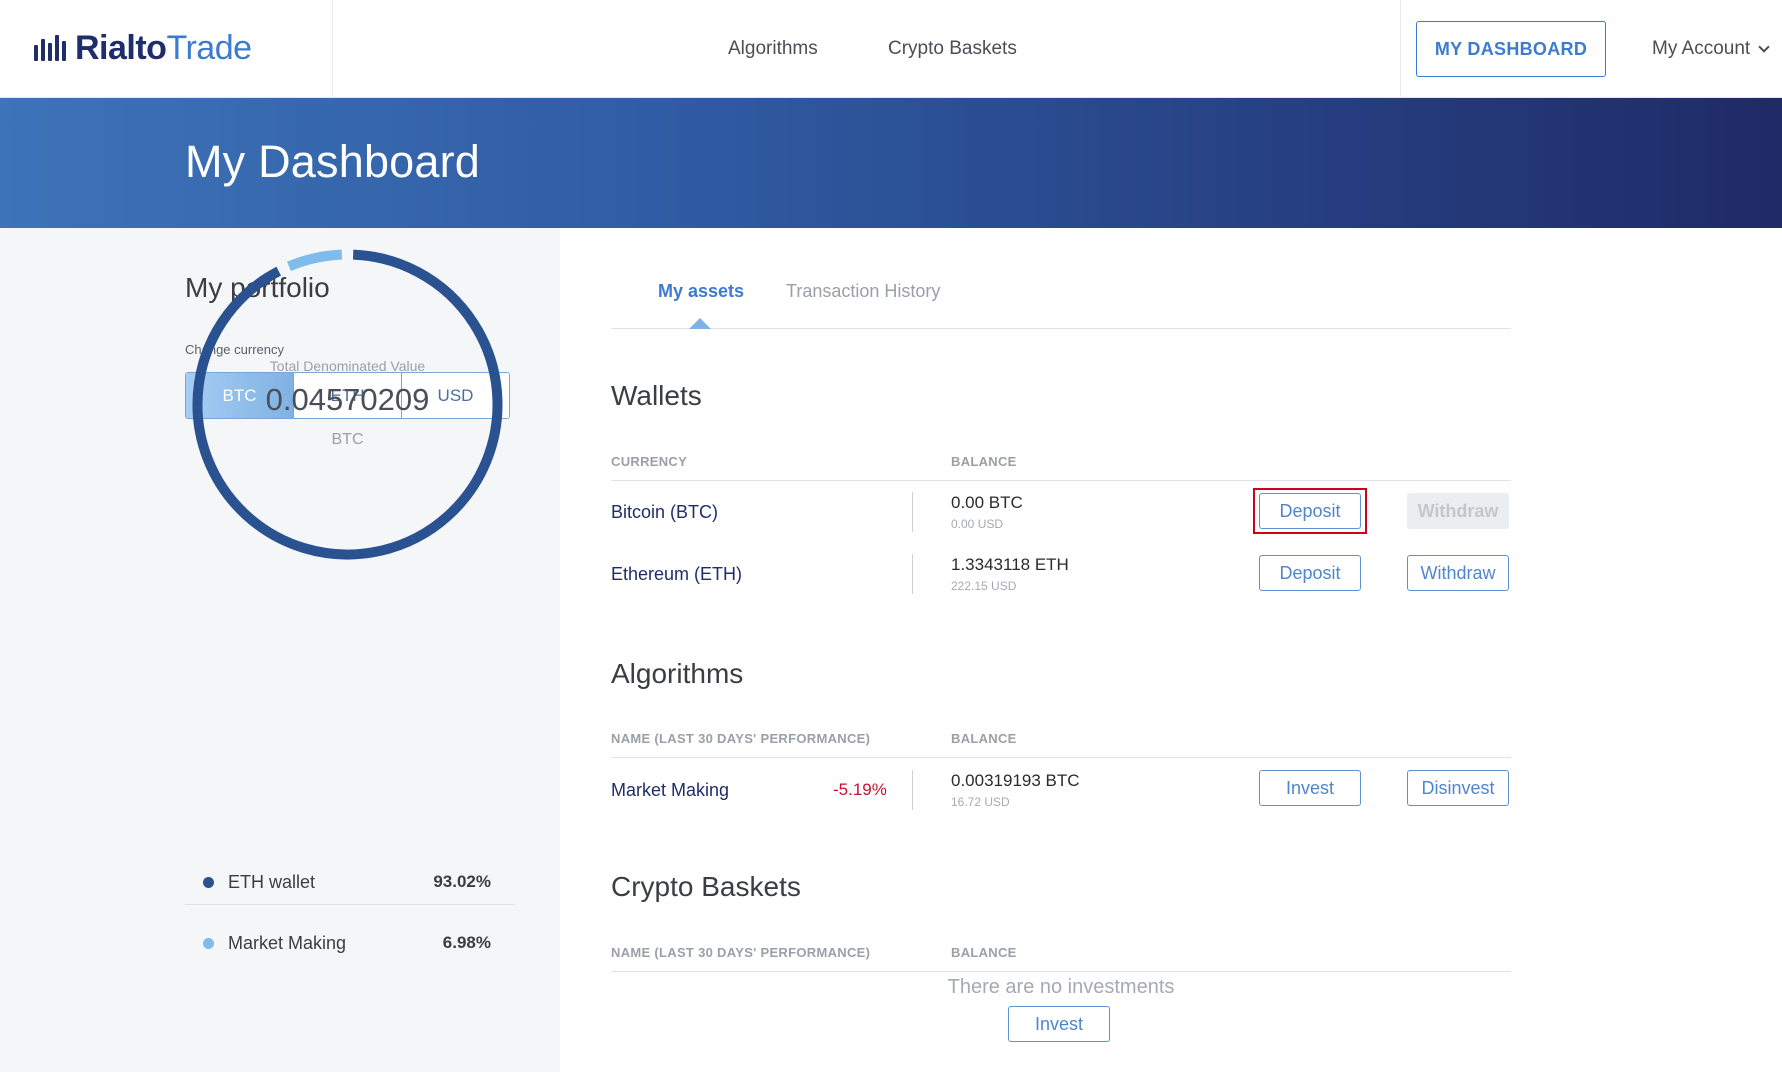  What do you see at coordinates (347, 399) in the screenshot?
I see `total-value: 0.04570209` at bounding box center [347, 399].